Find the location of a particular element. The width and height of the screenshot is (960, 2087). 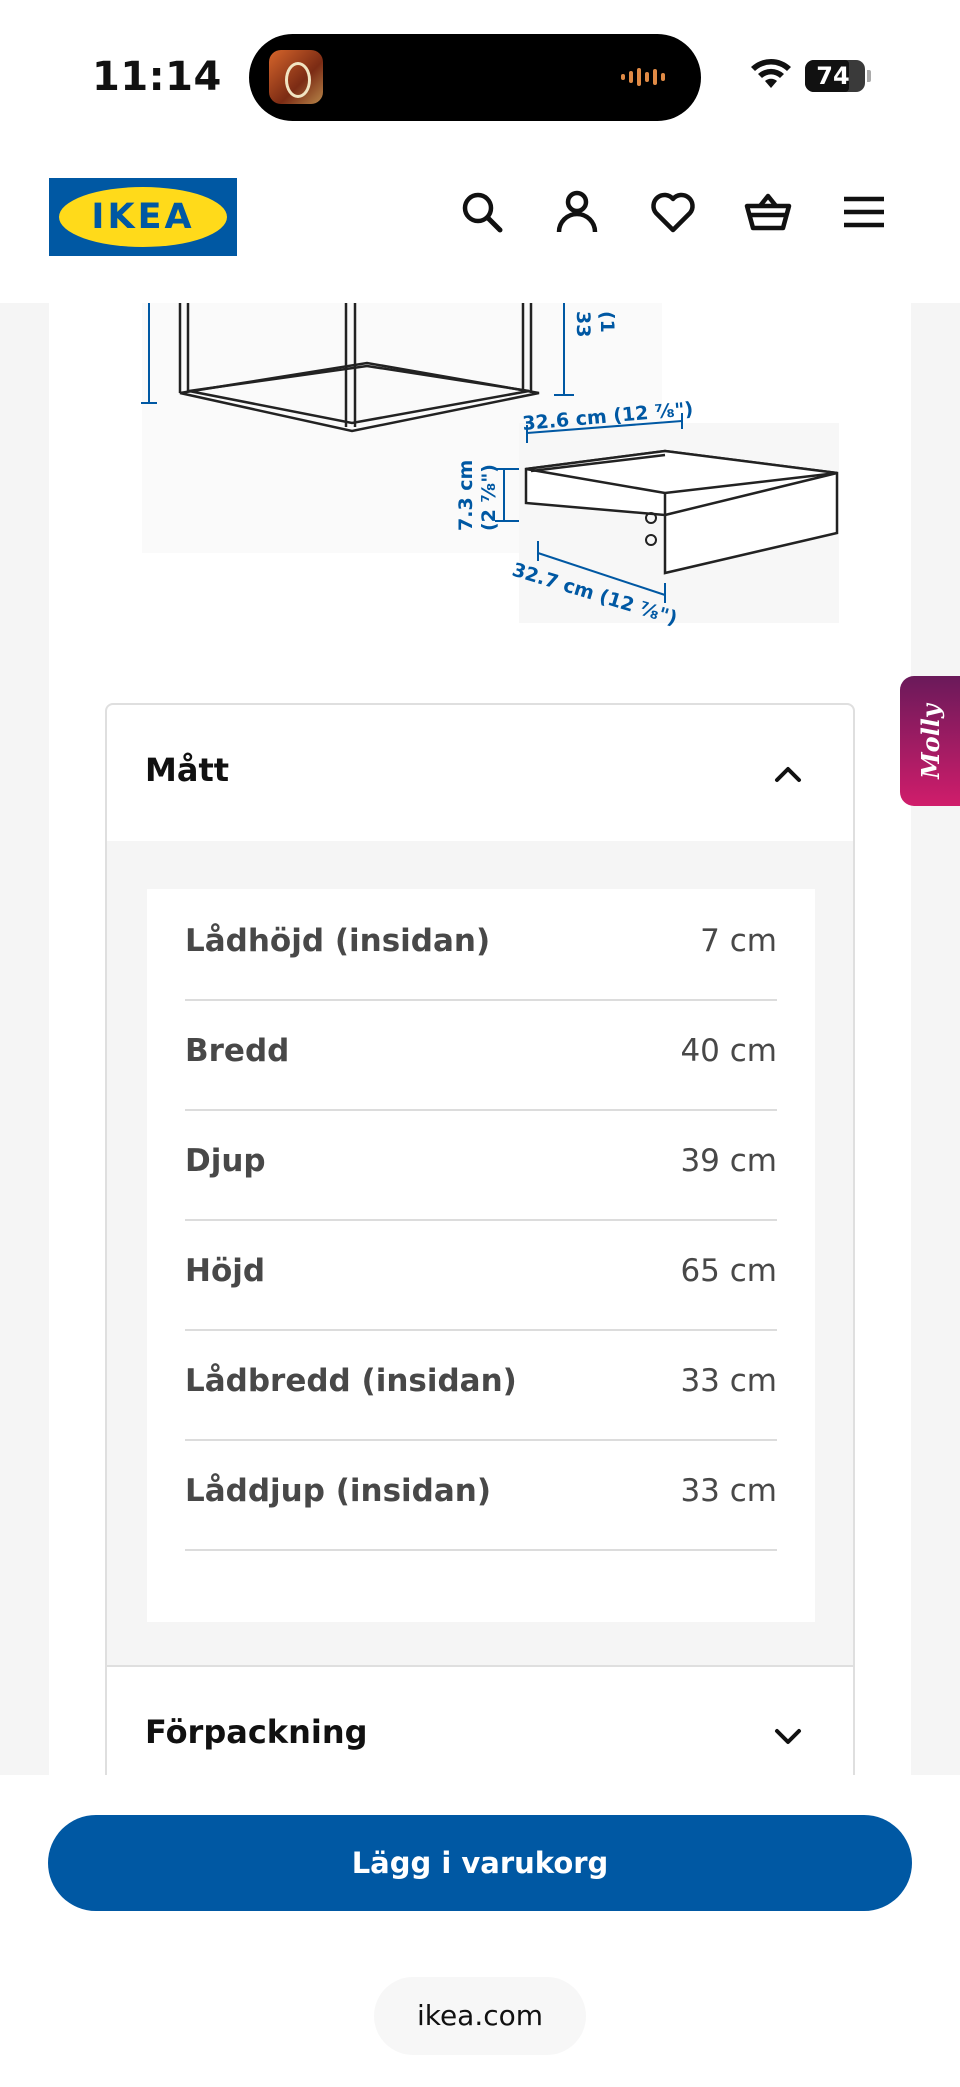

dimension-label: Låddjup (insidan) is located at coordinates (338, 1491).